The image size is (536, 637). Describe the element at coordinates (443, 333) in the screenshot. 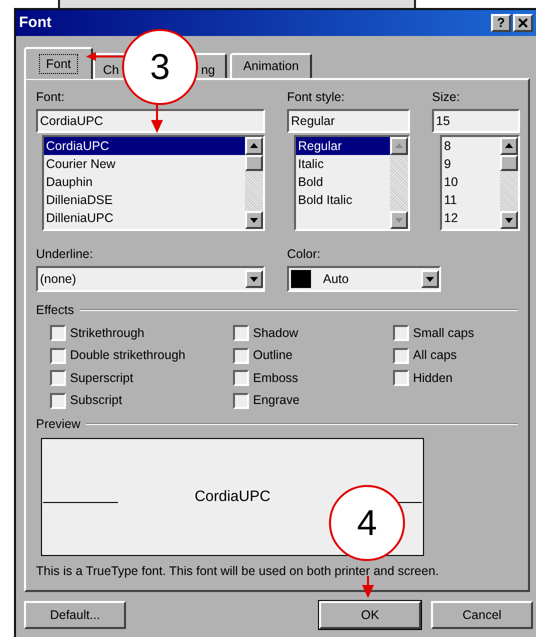

I see `checkbox-label: Small caps` at that location.